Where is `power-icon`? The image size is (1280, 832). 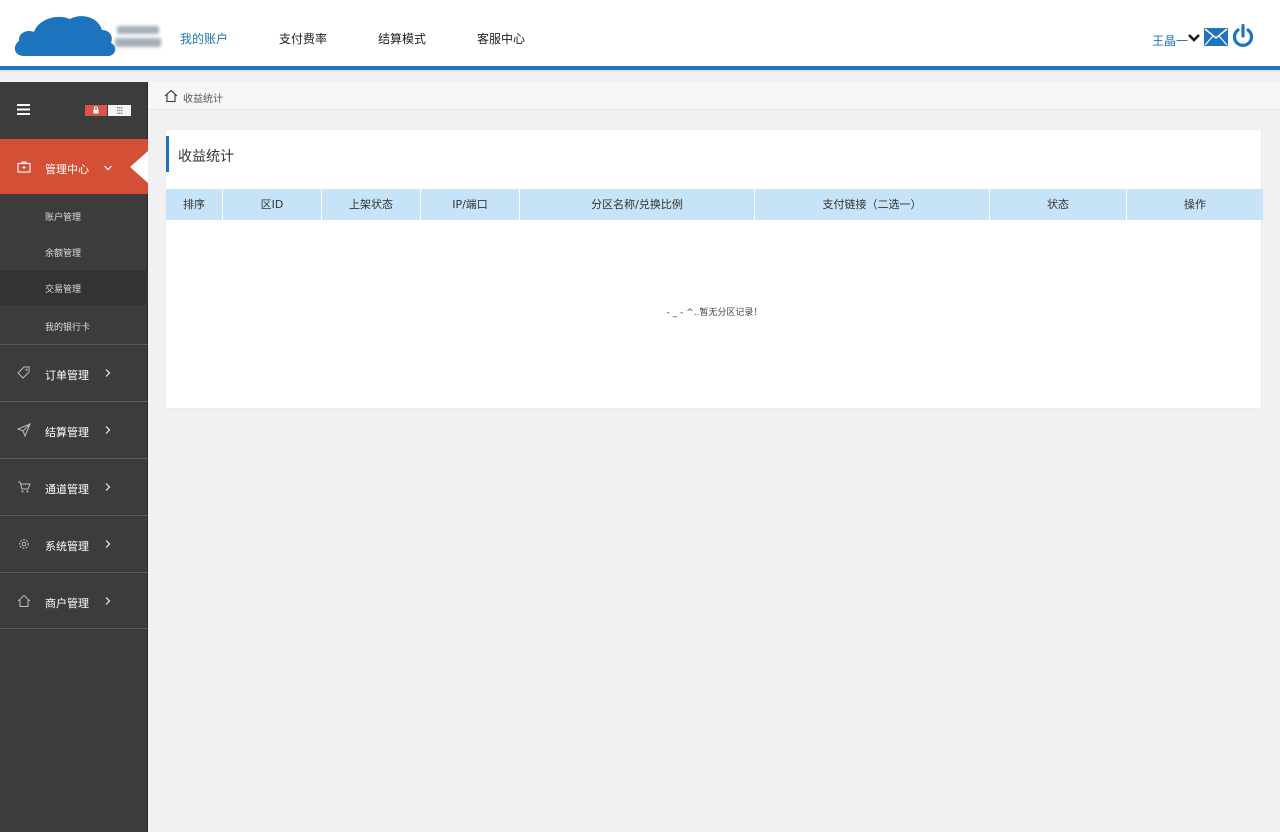
power-icon is located at coordinates (1243, 36).